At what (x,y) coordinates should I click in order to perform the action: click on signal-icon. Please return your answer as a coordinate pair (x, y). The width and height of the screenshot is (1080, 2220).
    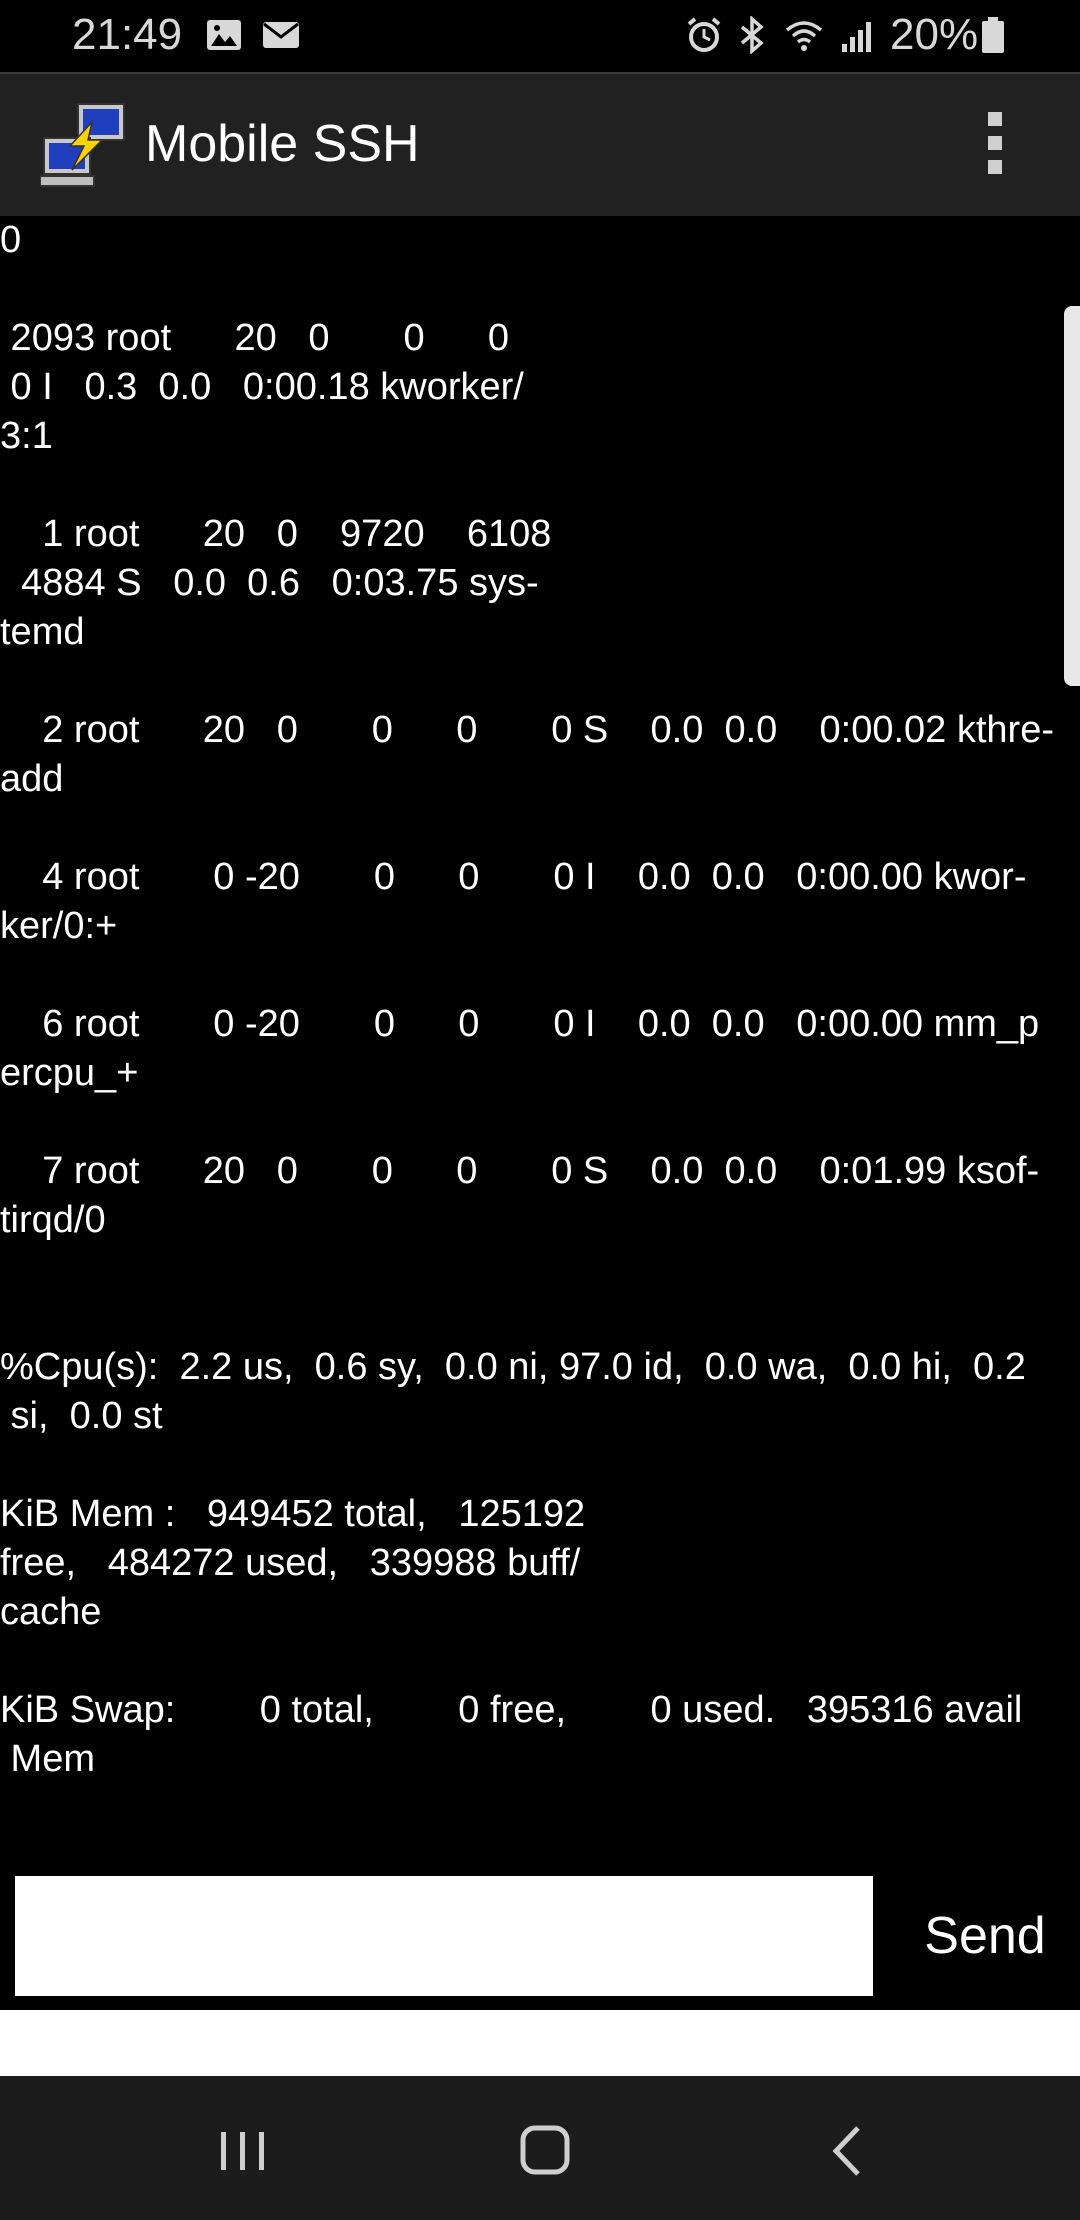
    Looking at the image, I should click on (856, 37).